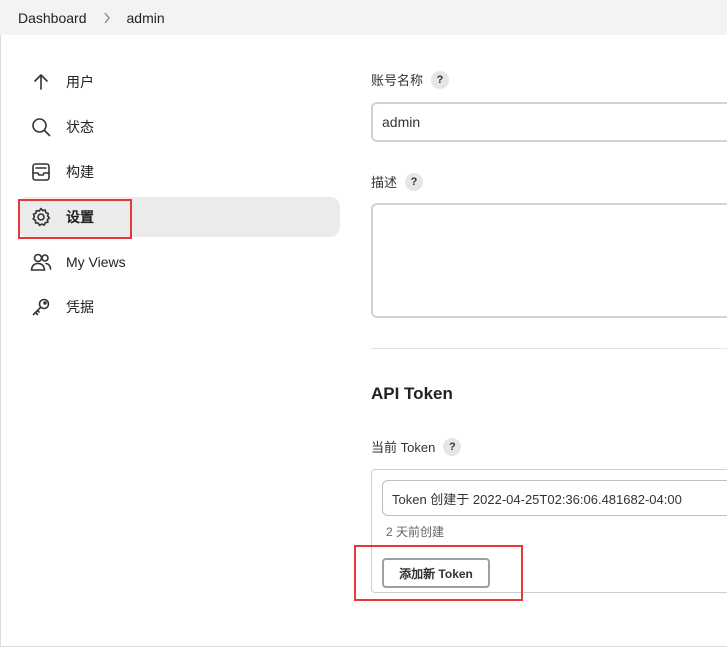  What do you see at coordinates (96, 262) in the screenshot?
I see `sidebar-item-label: My Views` at bounding box center [96, 262].